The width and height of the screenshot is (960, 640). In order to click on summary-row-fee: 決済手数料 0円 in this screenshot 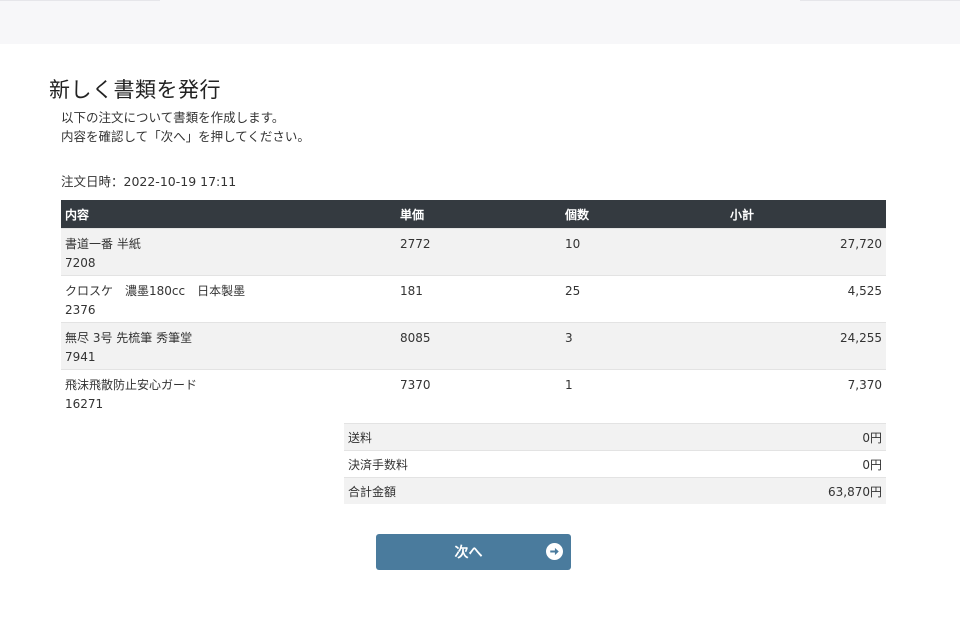, I will do `click(615, 464)`.